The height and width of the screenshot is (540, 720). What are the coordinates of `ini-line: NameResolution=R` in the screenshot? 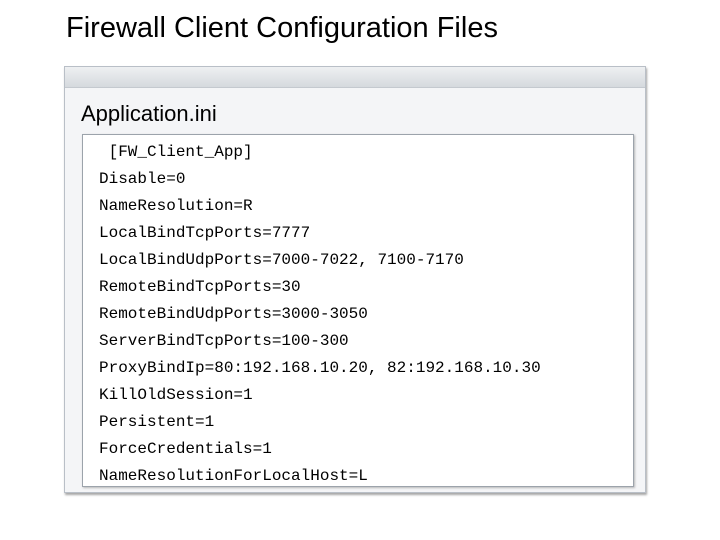 It's located at (176, 206).